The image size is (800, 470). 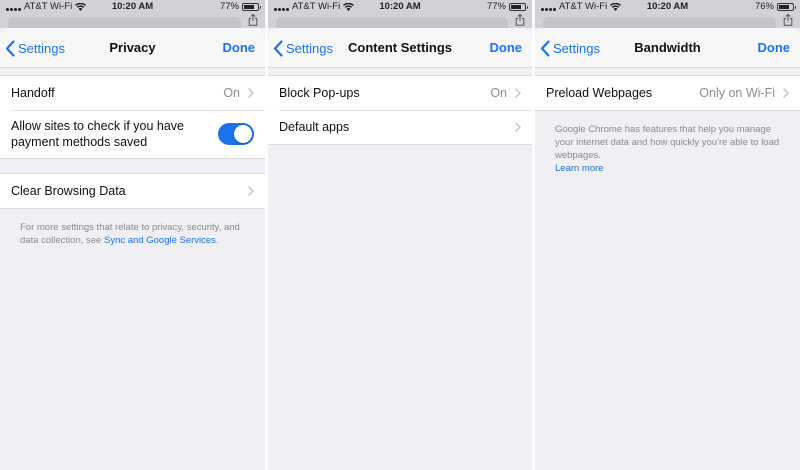 I want to click on preload-webpages-value: Only on Wi-Fi, so click(x=737, y=93).